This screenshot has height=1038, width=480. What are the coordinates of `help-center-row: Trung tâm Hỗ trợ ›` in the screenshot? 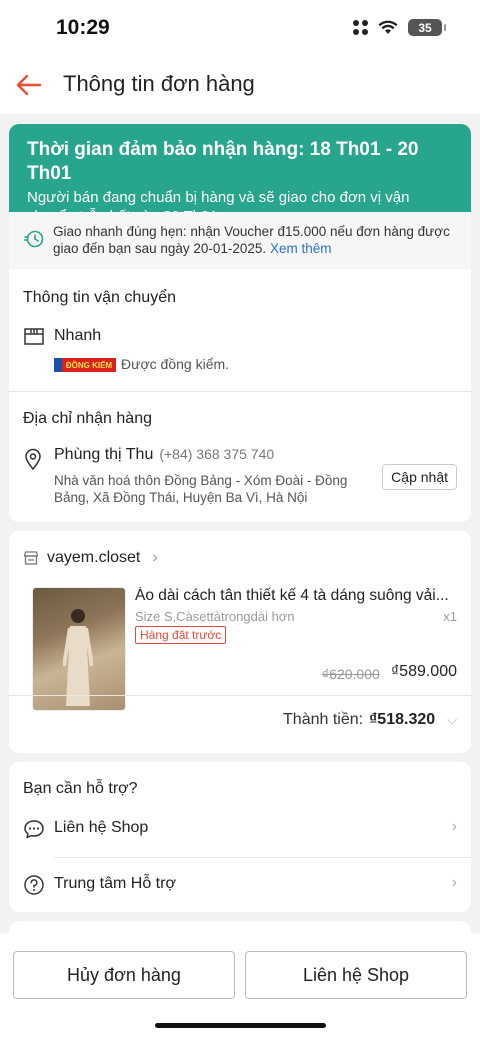 It's located at (240, 885).